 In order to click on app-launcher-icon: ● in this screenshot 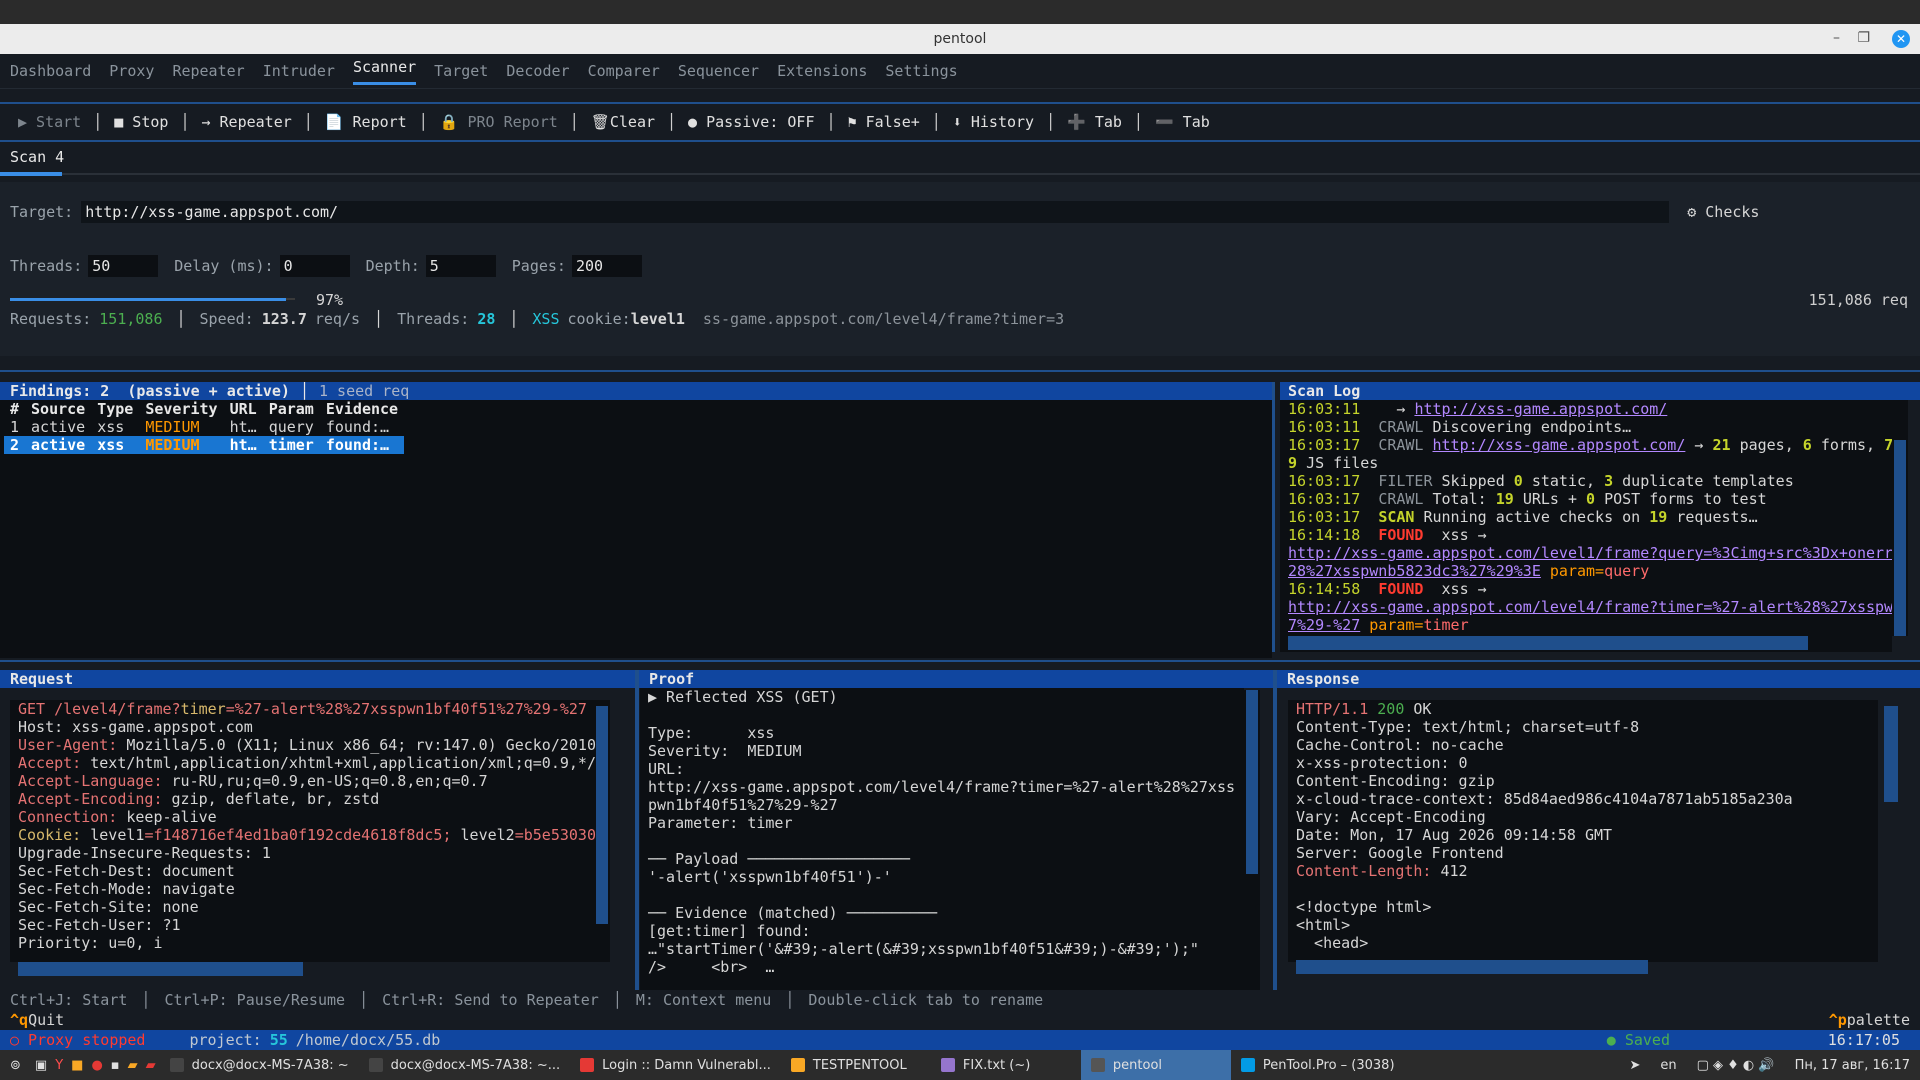, I will do `click(96, 1065)`.